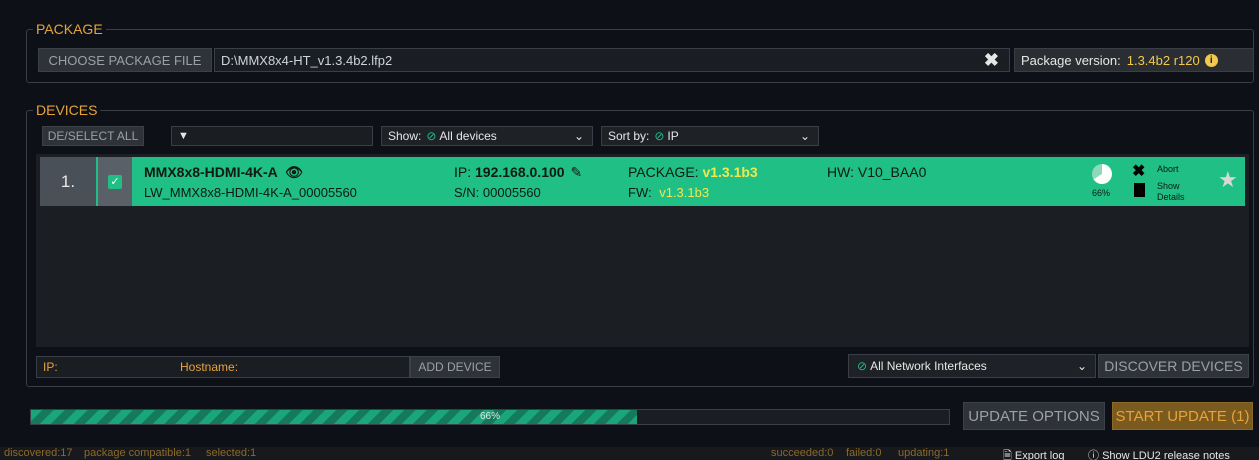  What do you see at coordinates (294, 172) in the screenshot?
I see `eye-icon: 👁` at bounding box center [294, 172].